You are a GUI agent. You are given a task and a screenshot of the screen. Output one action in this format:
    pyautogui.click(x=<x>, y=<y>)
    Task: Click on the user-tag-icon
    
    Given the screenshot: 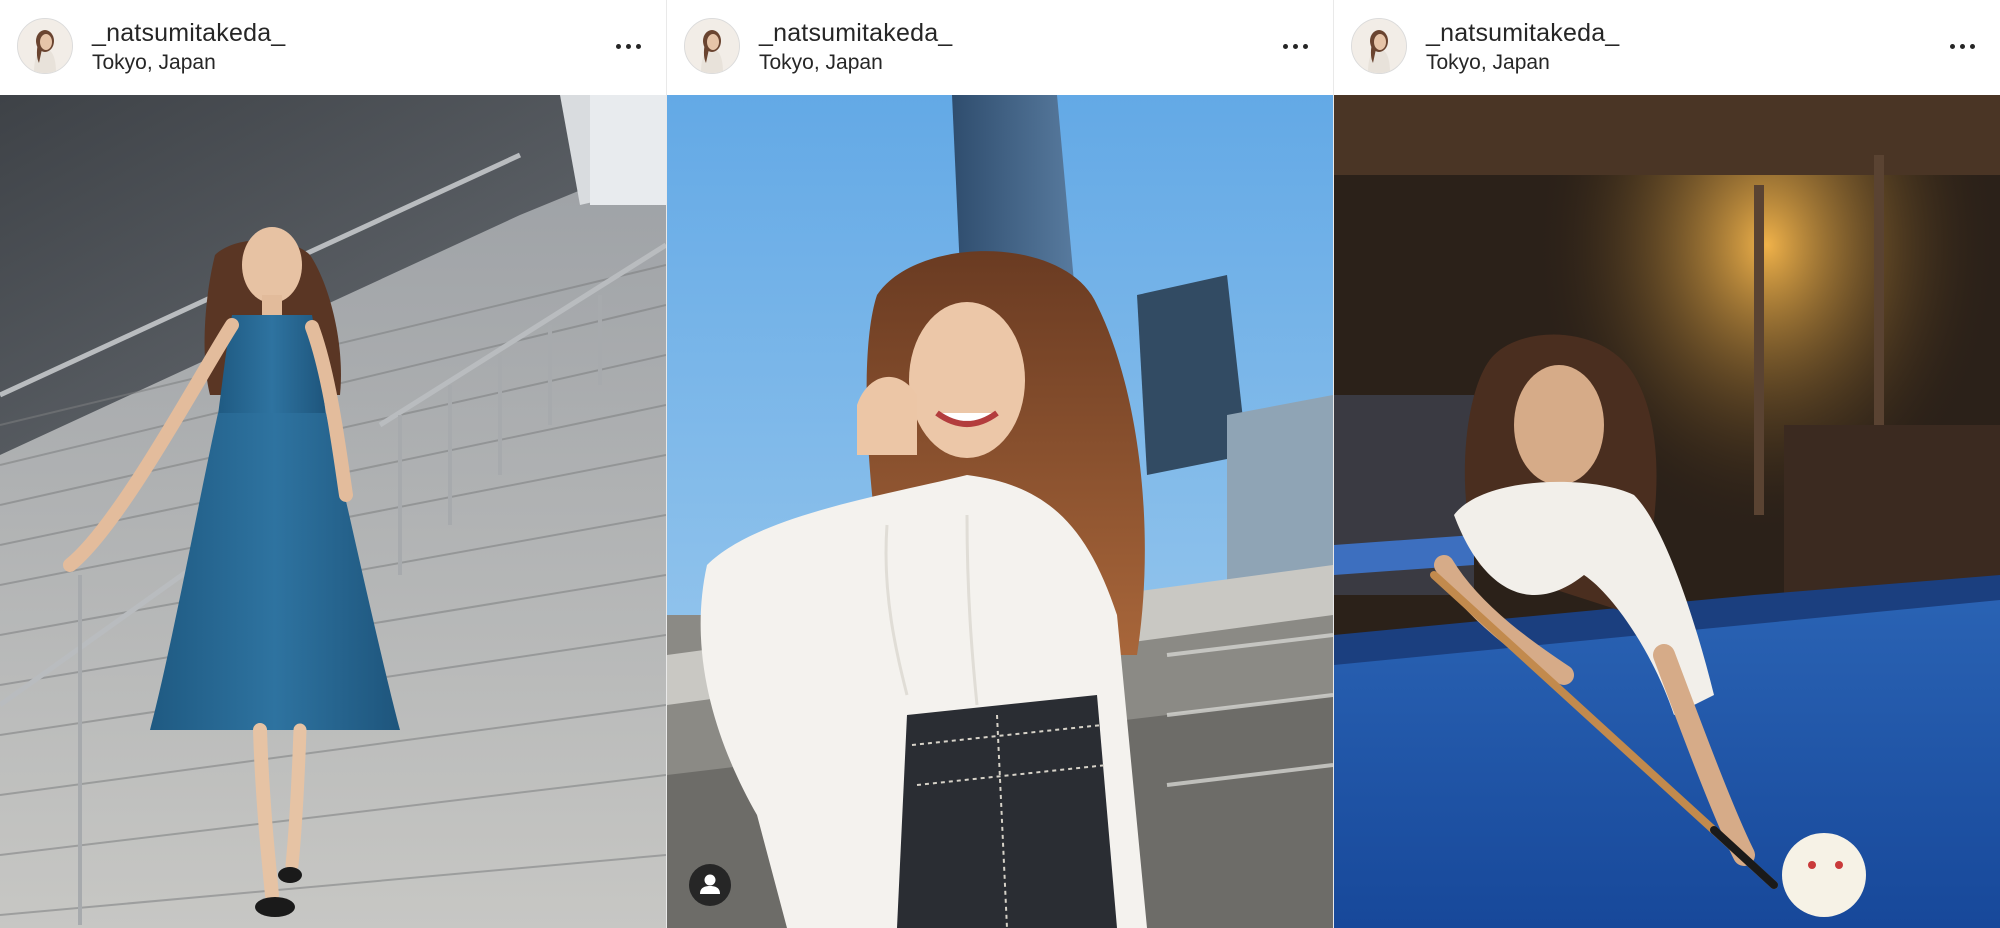 What is the action you would take?
    pyautogui.click(x=710, y=884)
    